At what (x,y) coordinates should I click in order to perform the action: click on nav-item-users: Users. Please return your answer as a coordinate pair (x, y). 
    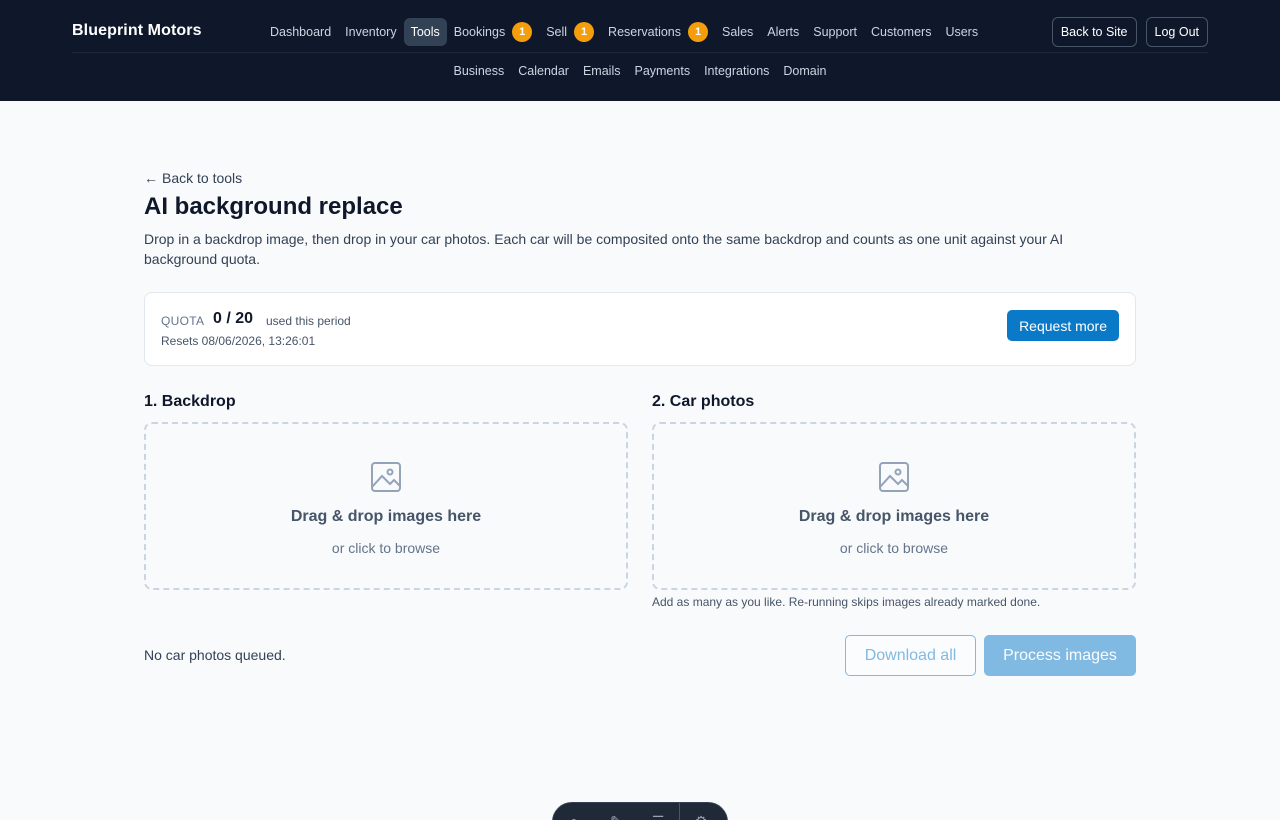
    Looking at the image, I should click on (961, 32).